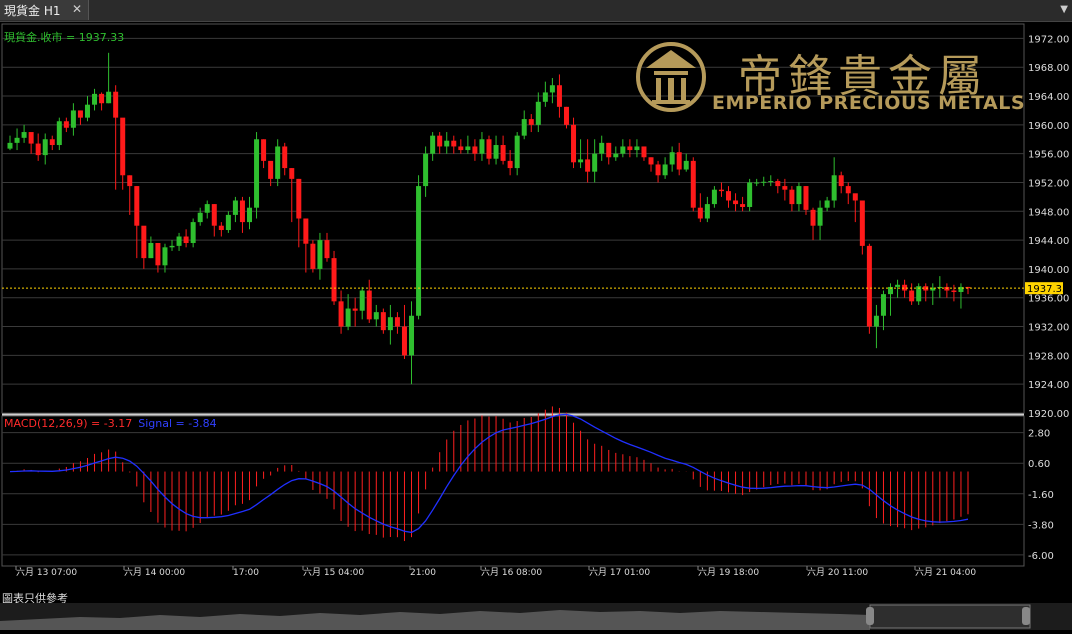 The image size is (1072, 634). Describe the element at coordinates (945, 572) in the screenshot. I see `x-tick-label: 六月 21 04:00` at that location.